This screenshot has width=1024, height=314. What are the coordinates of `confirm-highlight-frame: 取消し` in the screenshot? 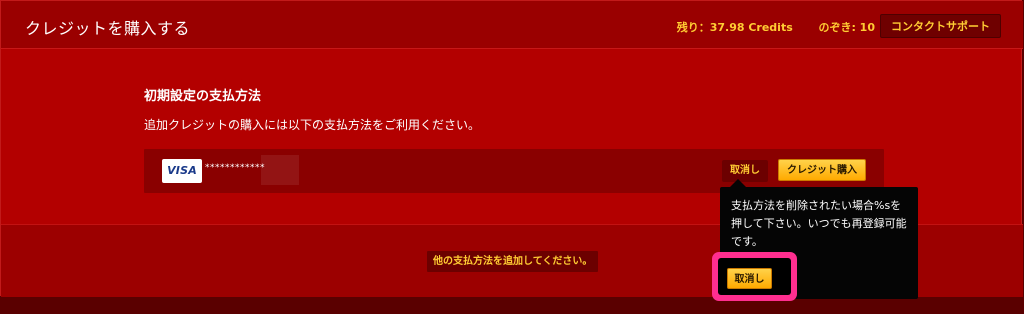 It's located at (754, 276).